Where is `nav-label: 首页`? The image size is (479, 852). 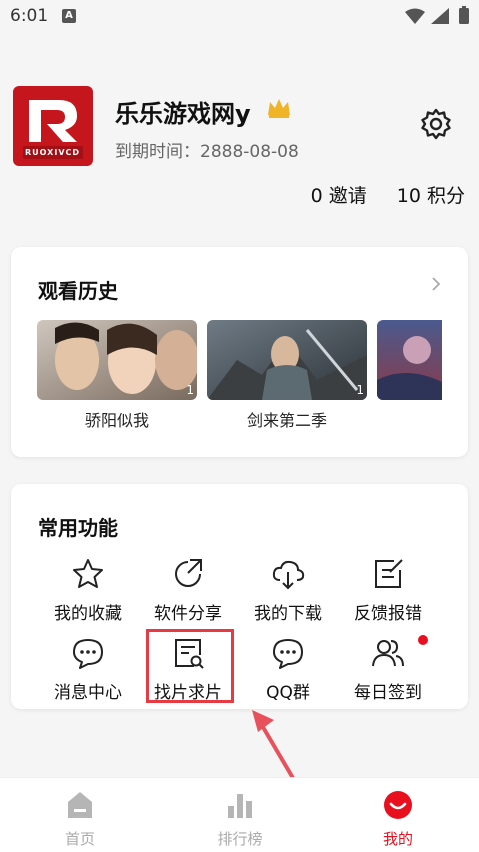 nav-label: 首页 is located at coordinates (79, 839).